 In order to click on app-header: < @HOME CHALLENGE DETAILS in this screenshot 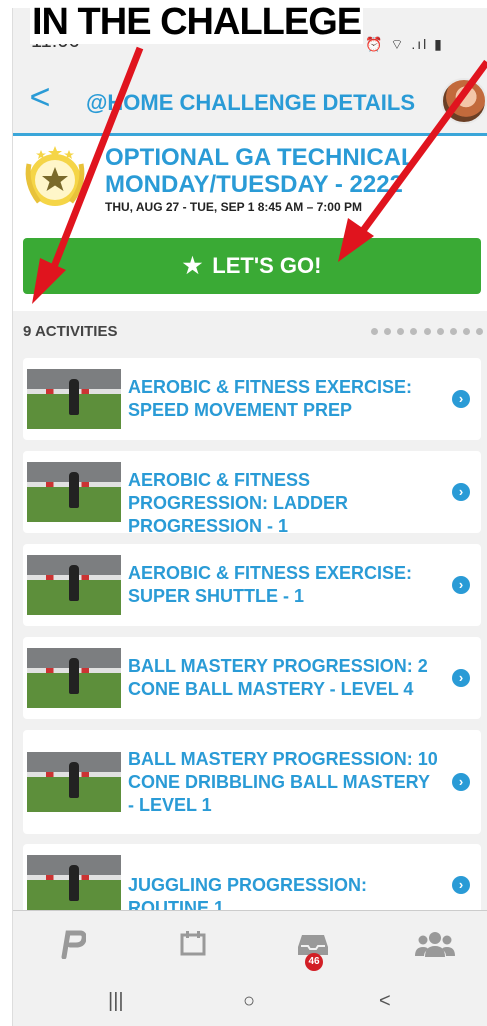, I will do `click(250, 103)`.